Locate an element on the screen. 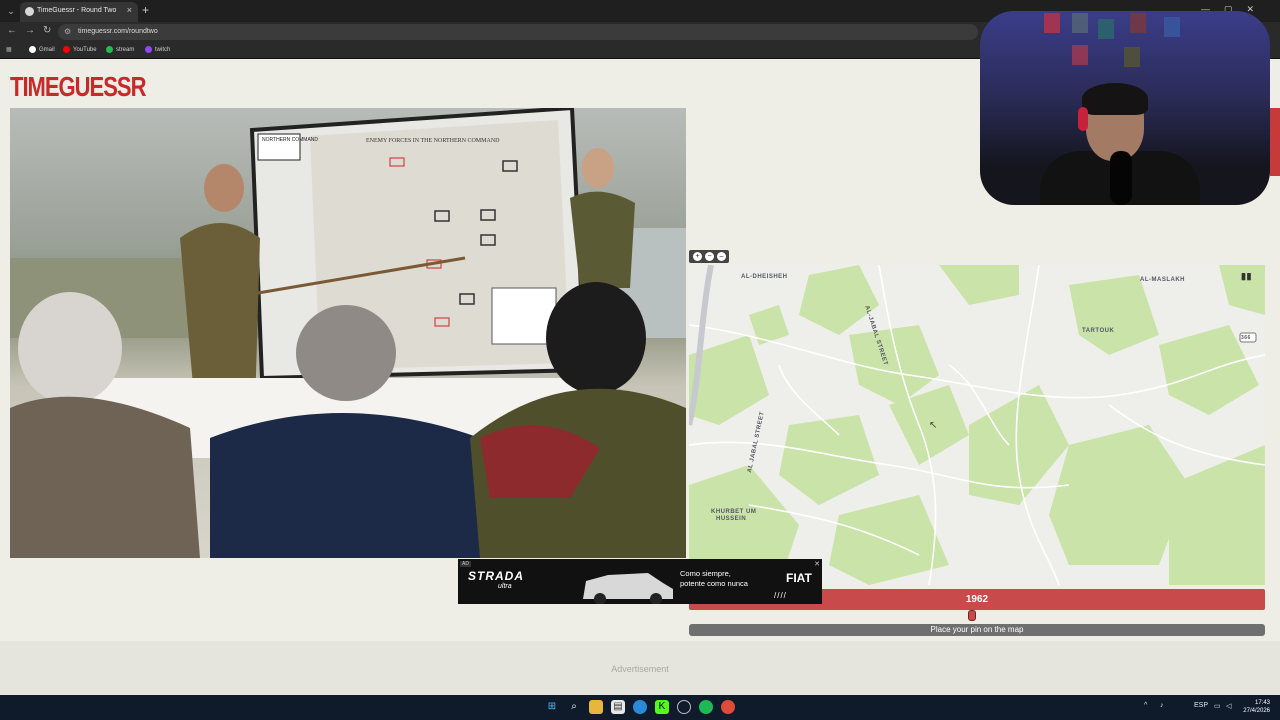 The image size is (1280, 720). map-toolbar: + − – is located at coordinates (709, 256).